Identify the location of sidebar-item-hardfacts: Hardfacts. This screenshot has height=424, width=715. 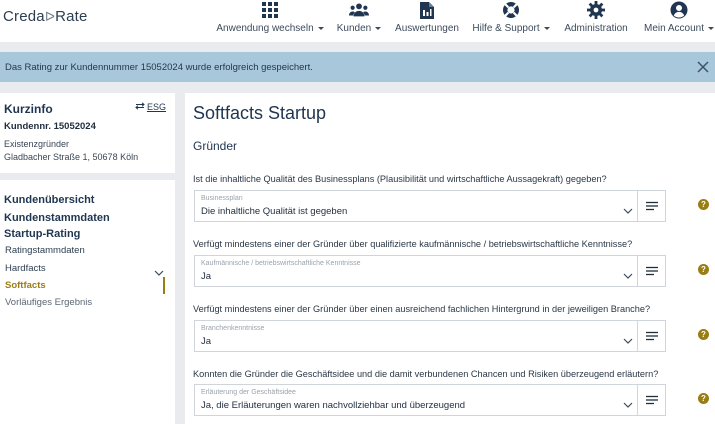
(25, 268).